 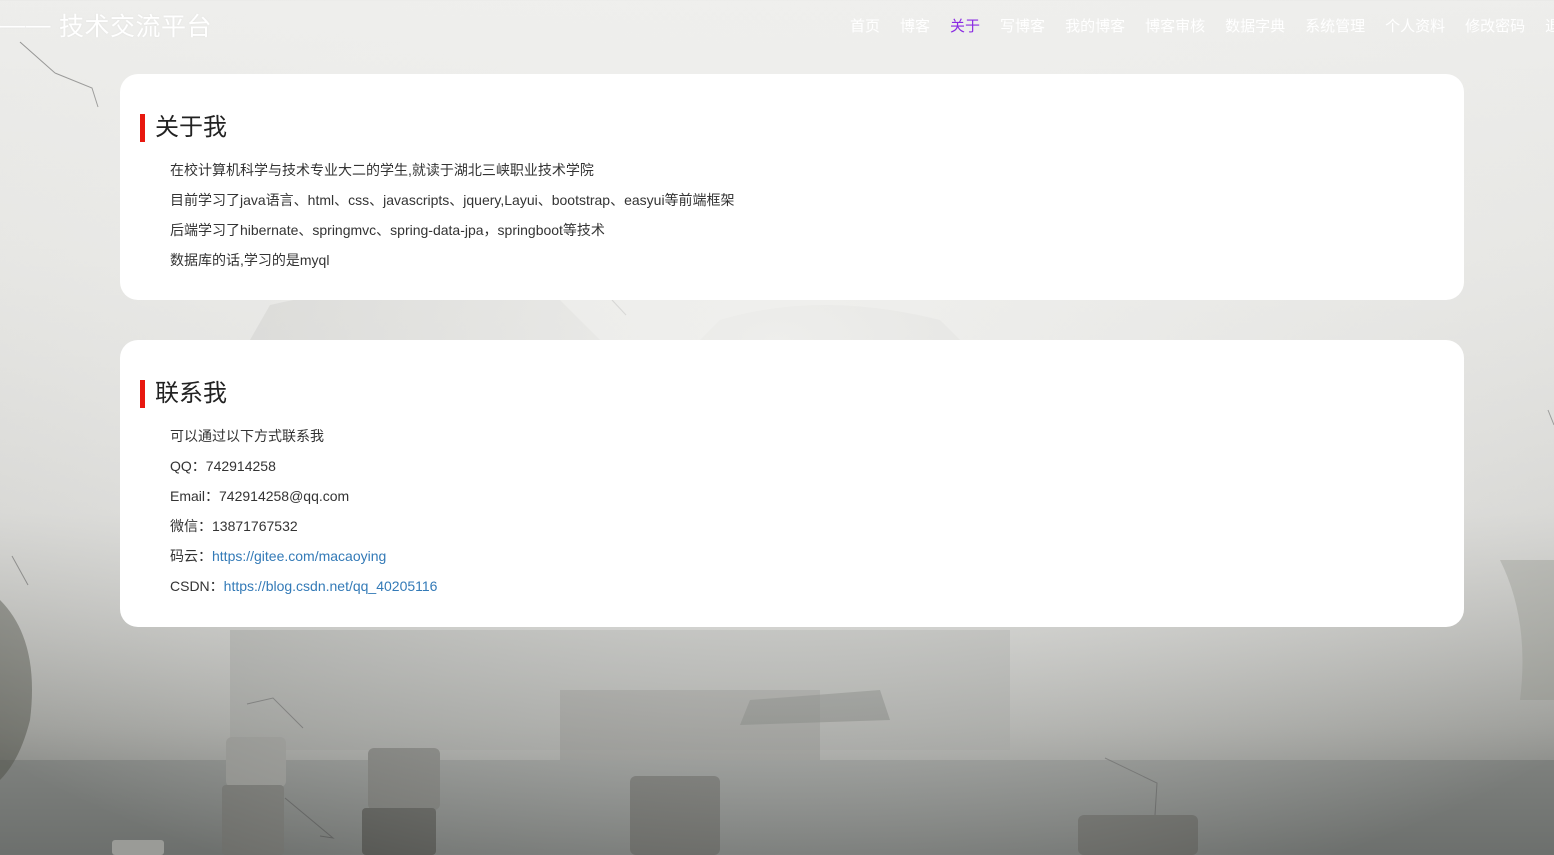 What do you see at coordinates (183, 394) in the screenshot?
I see `contact-title: 联系我` at bounding box center [183, 394].